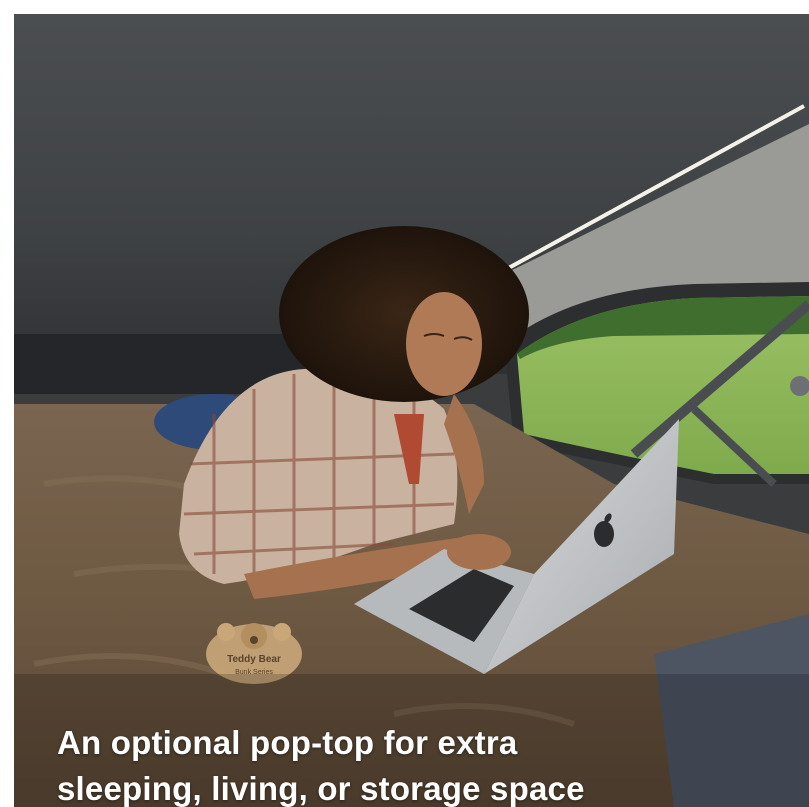 The height and width of the screenshot is (807, 809). I want to click on bear-logo-text: Teddy Bear, so click(254, 659).